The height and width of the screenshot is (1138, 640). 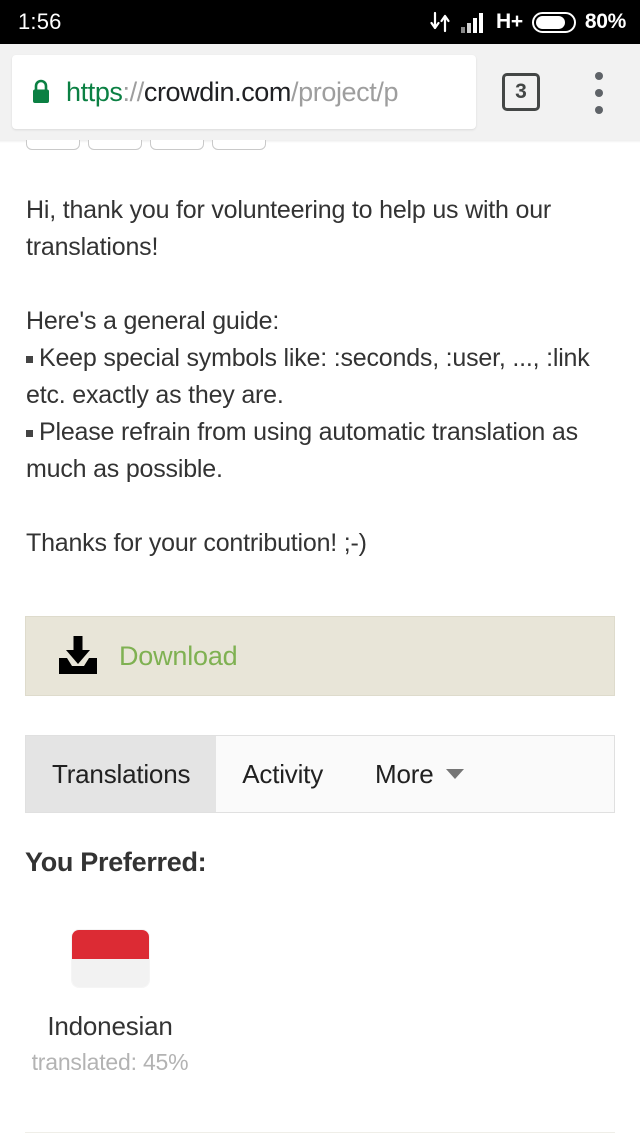 I want to click on url-text: https://crowdin.com/project/p, so click(x=232, y=92).